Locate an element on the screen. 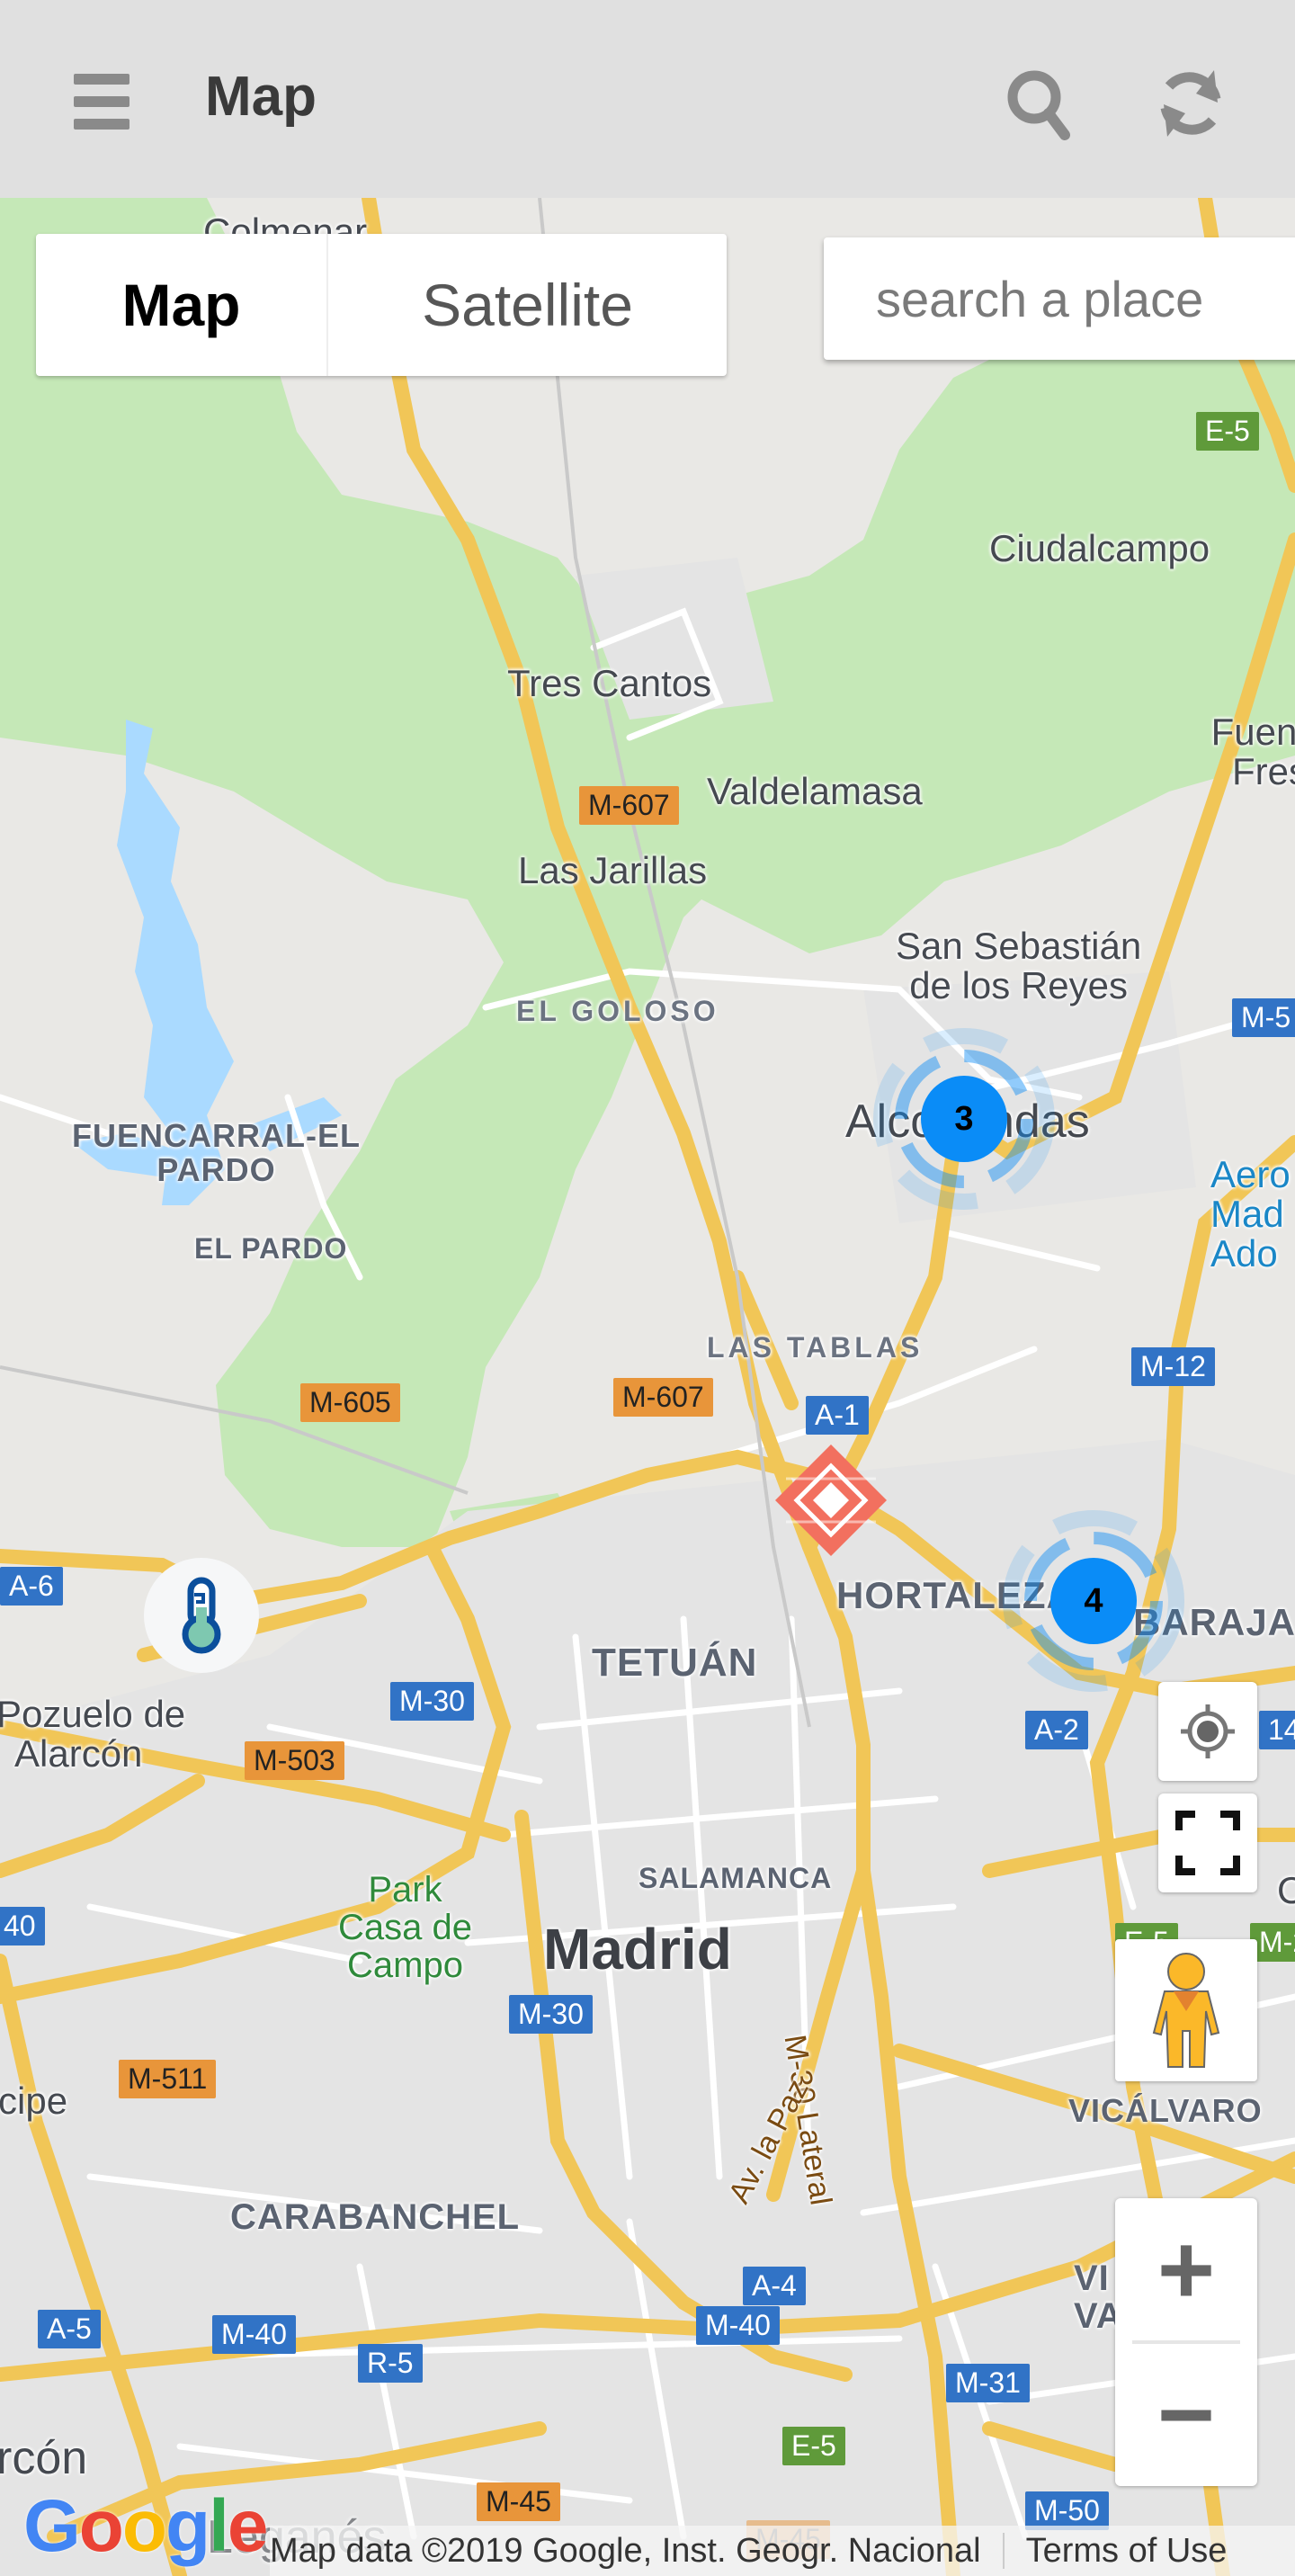 Image resolution: width=1295 pixels, height=2576 pixels. map-label-c: C is located at coordinates (1286, 1890).